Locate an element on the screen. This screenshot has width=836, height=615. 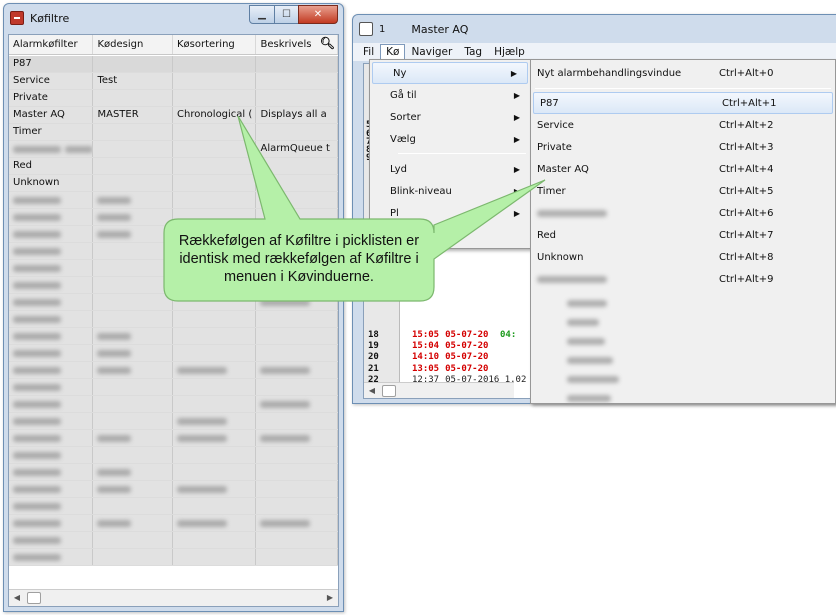
new-submenu-item-label: Red is located at coordinates (546, 235).